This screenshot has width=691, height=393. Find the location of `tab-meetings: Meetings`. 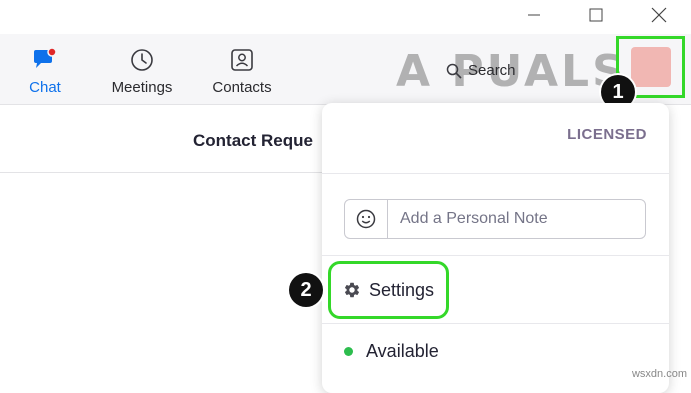

tab-meetings: Meetings is located at coordinates (142, 74).